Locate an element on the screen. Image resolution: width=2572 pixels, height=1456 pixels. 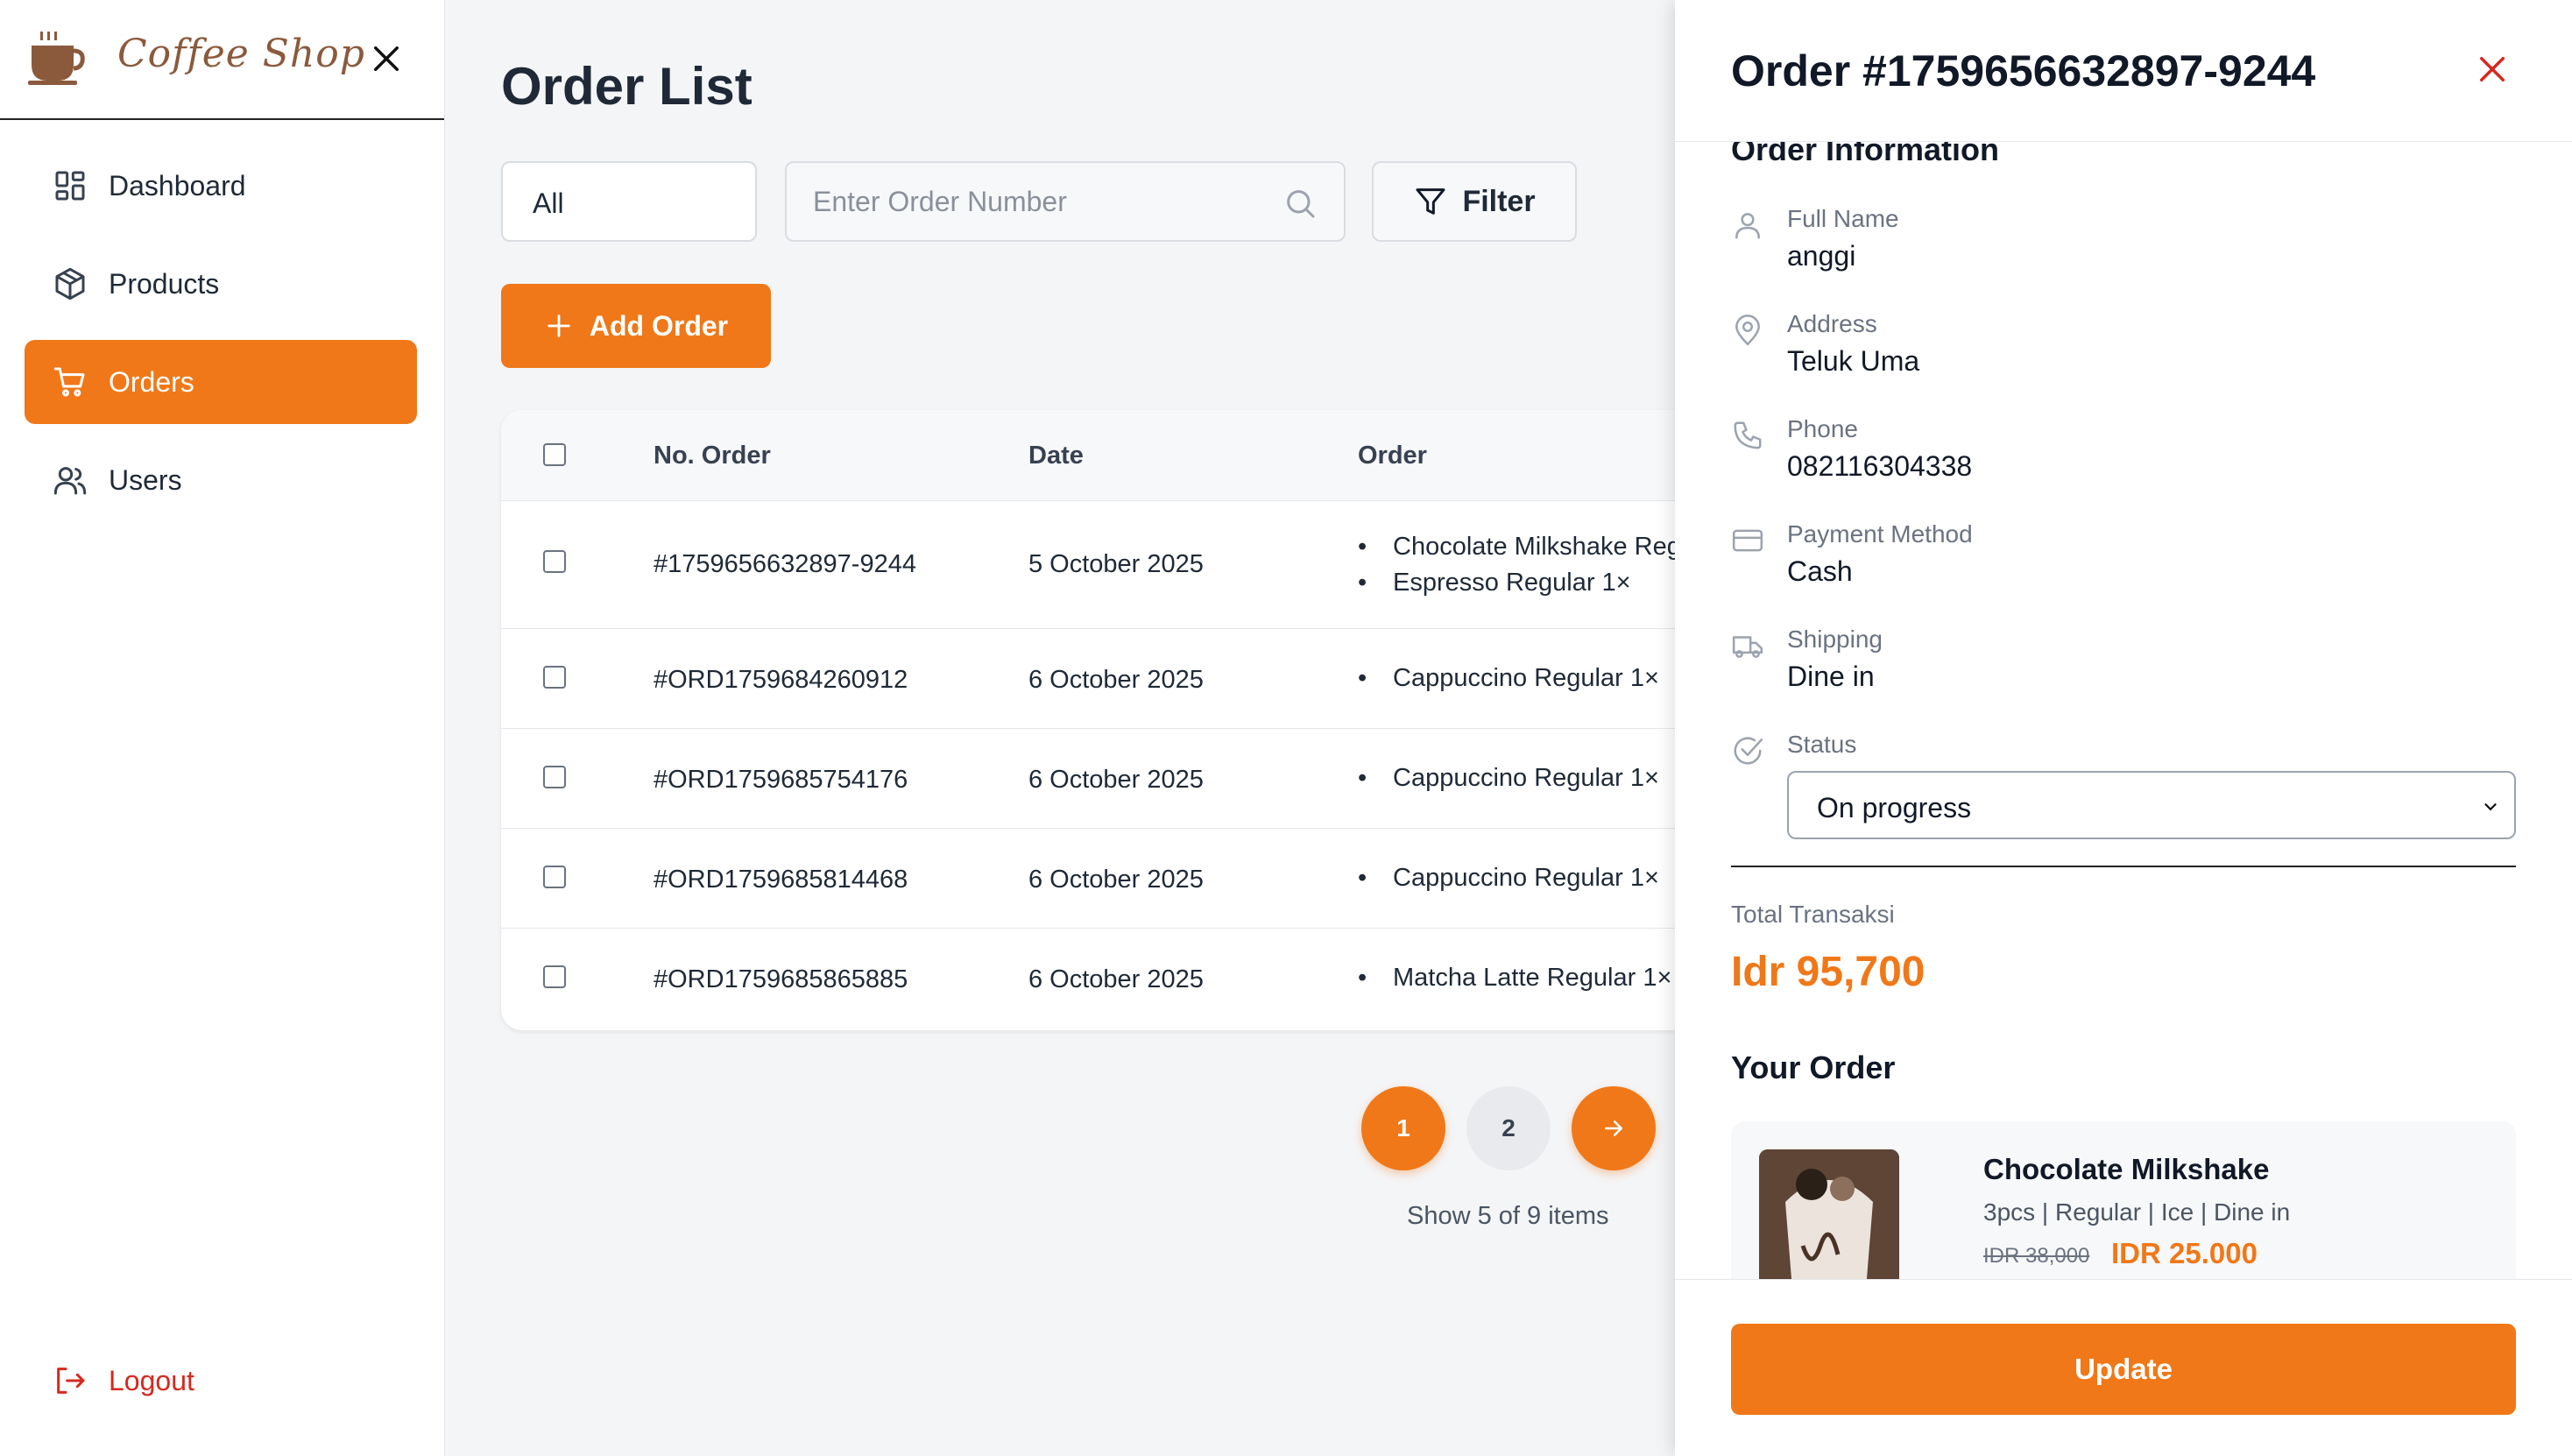
search-icon is located at coordinates (1301, 204).